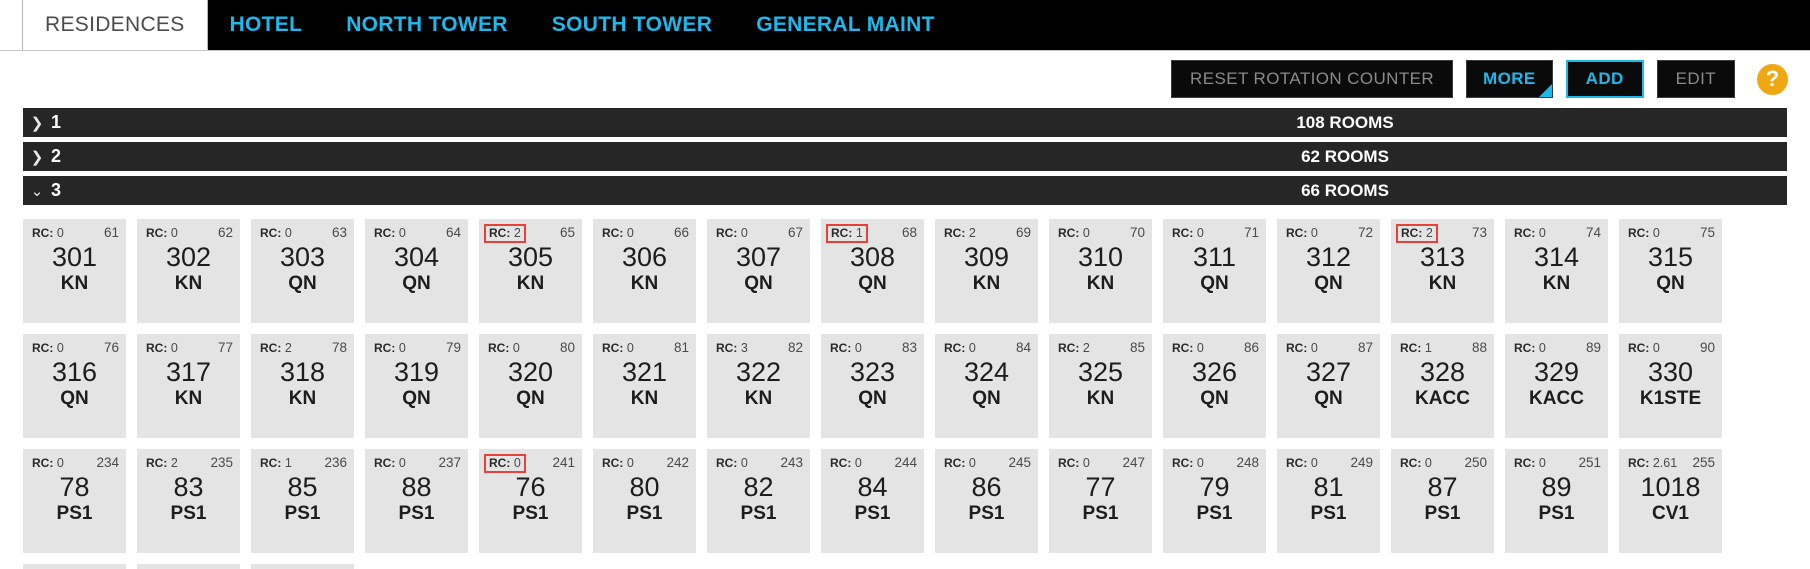 The height and width of the screenshot is (569, 1810). Describe the element at coordinates (1556, 386) in the screenshot. I see `room-tile: RC: 0 89 329 KACC` at that location.